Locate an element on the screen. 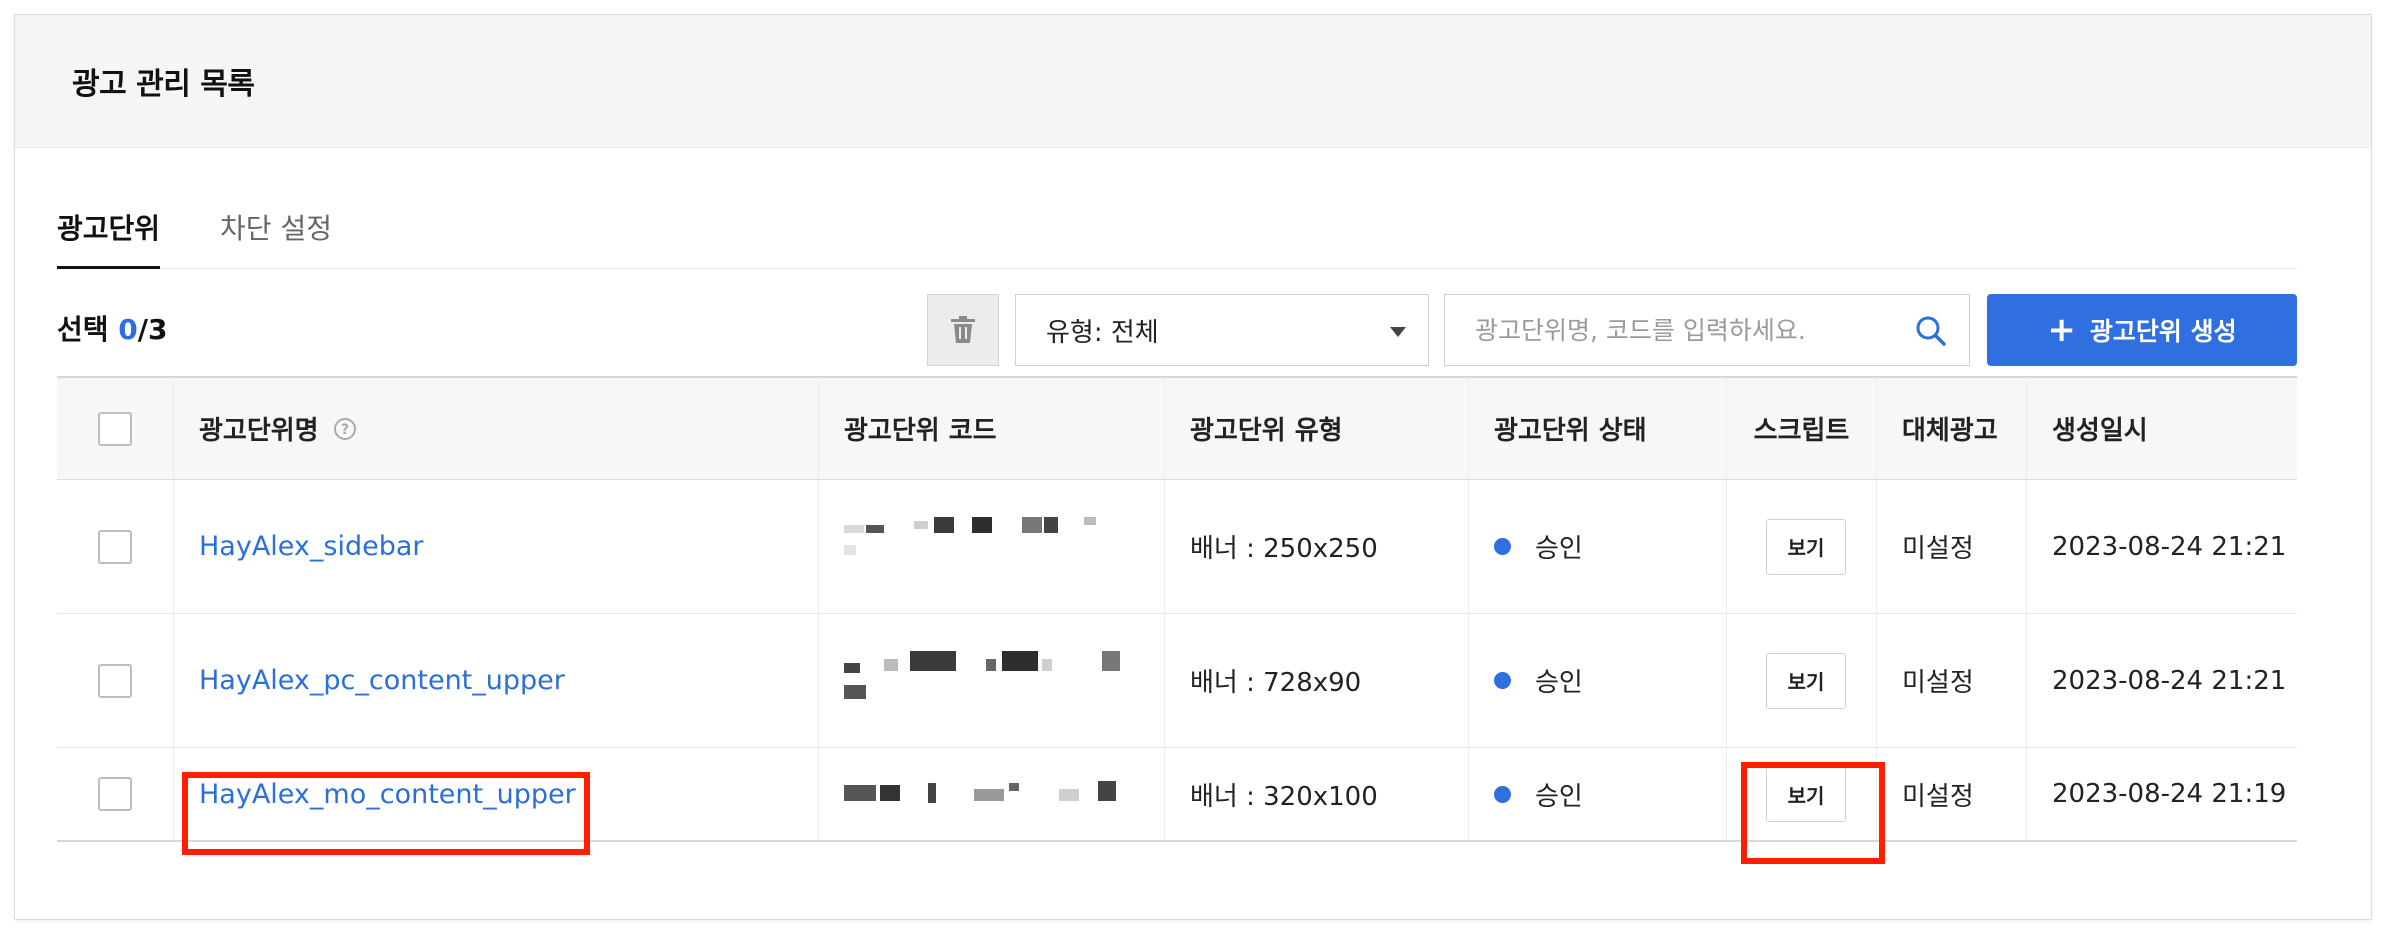 The width and height of the screenshot is (2386, 938). created-at-cell: 2023-08-24 21:19 is located at coordinates (2169, 794).